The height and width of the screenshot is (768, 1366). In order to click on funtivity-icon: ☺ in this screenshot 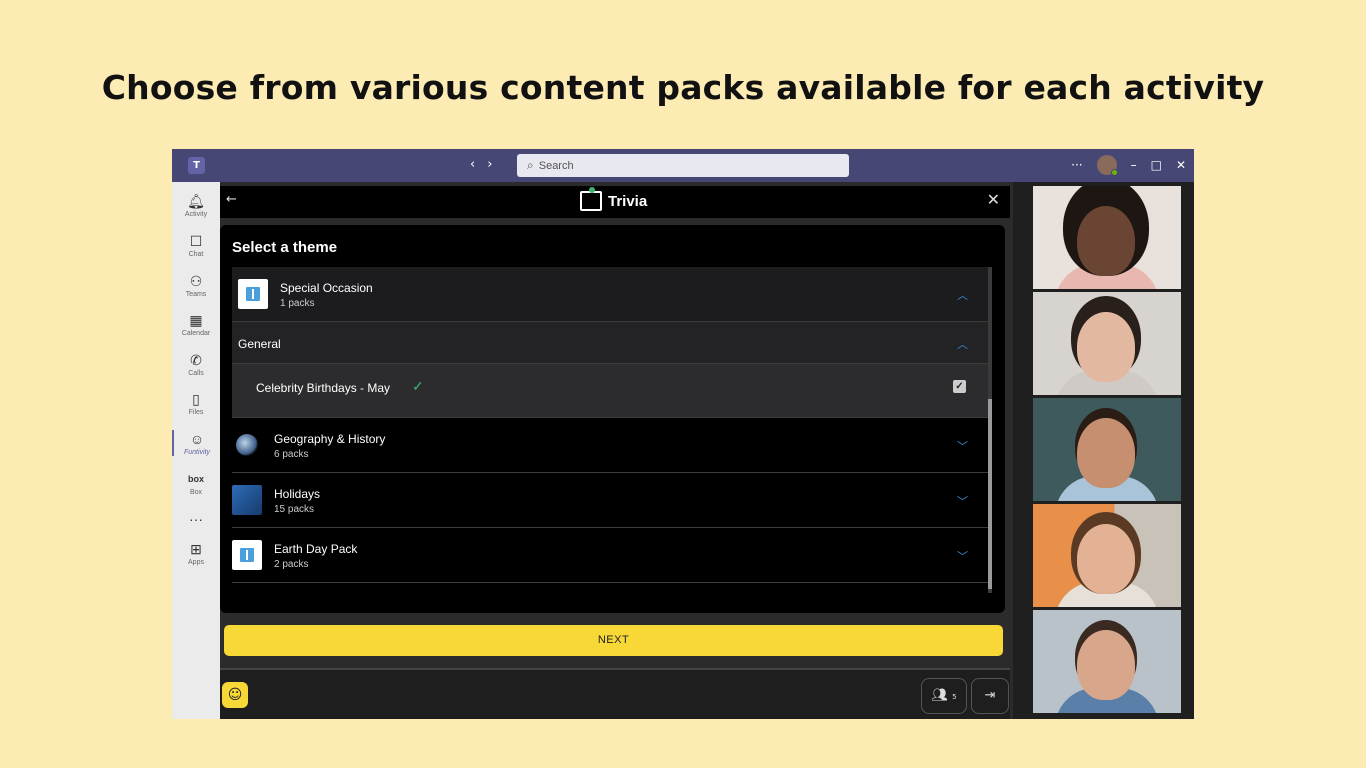, I will do `click(197, 439)`.